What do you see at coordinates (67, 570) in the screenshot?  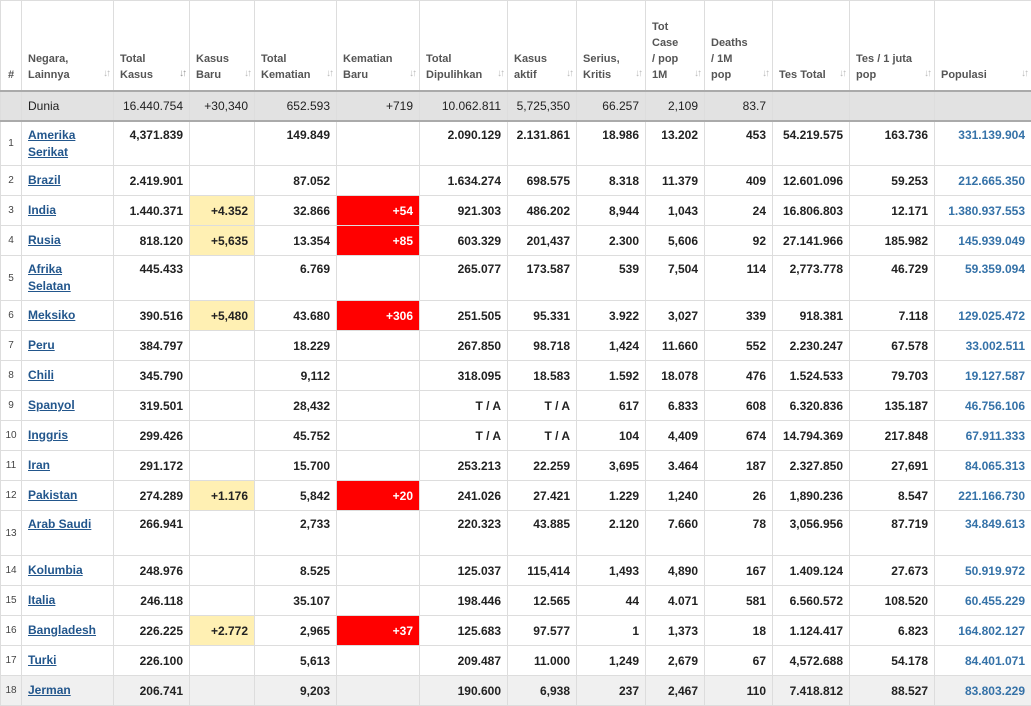 I see `country-link: Kolumbia` at bounding box center [67, 570].